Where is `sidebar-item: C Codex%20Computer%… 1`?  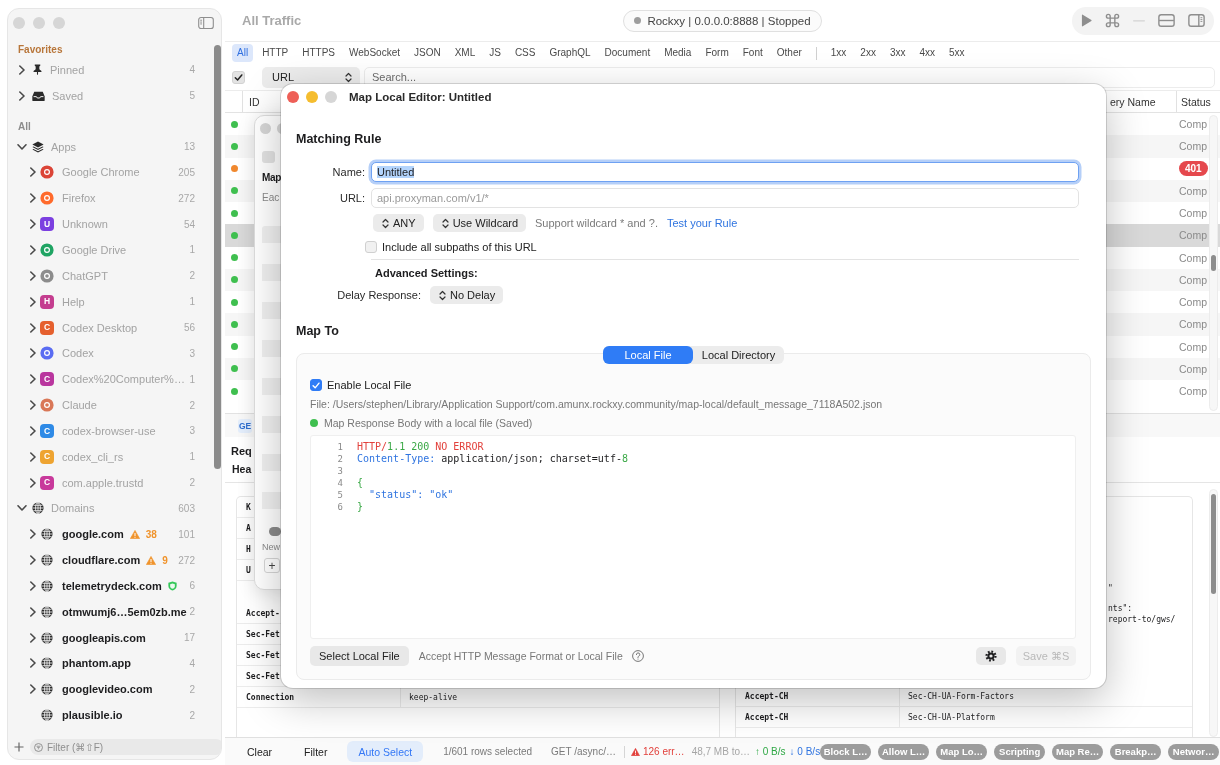
sidebar-item: C Codex%20Computer%… 1 is located at coordinates (109, 379).